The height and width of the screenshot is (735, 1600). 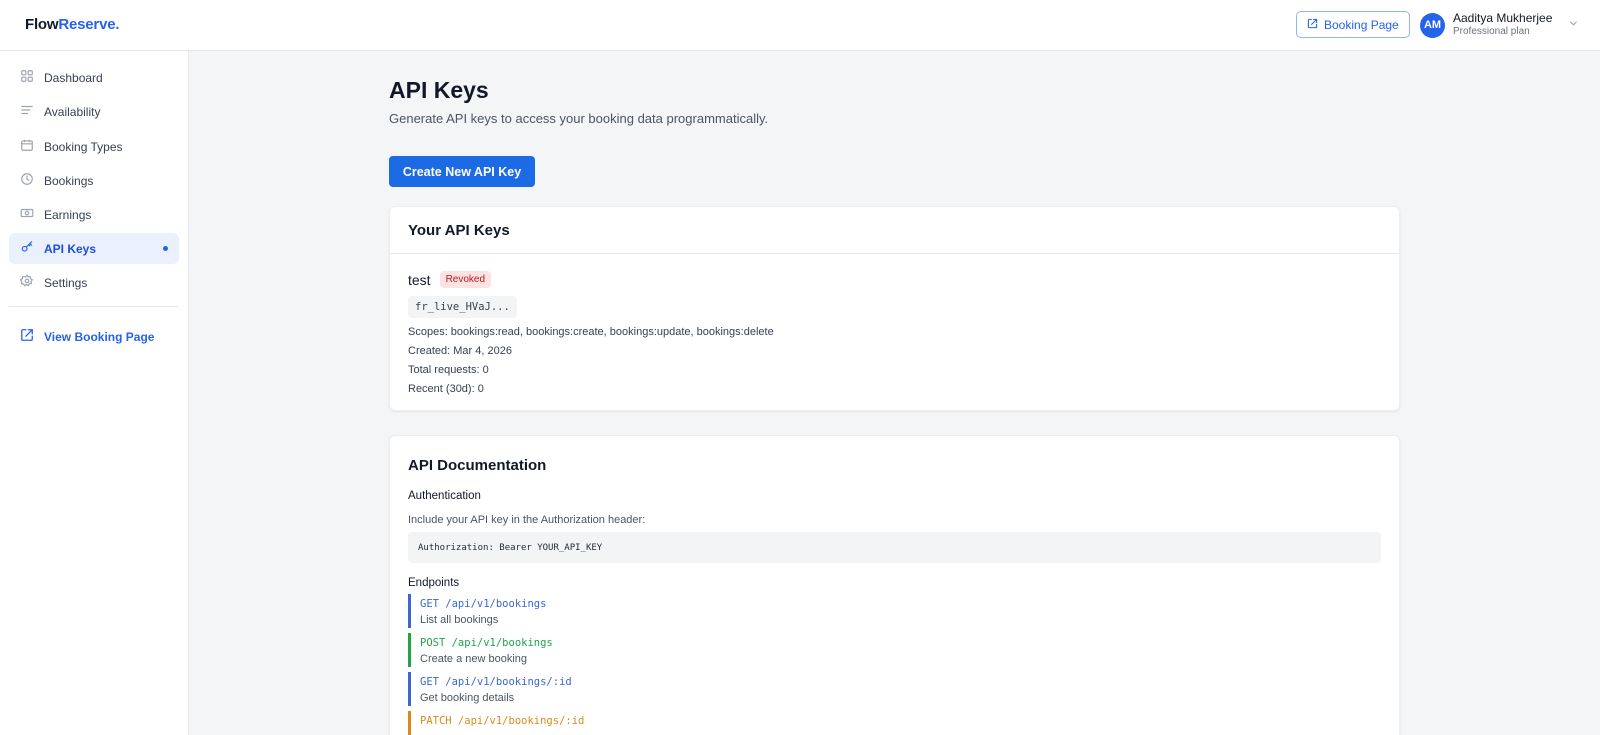 I want to click on logo-text-reserve: Reserve., so click(x=89, y=24).